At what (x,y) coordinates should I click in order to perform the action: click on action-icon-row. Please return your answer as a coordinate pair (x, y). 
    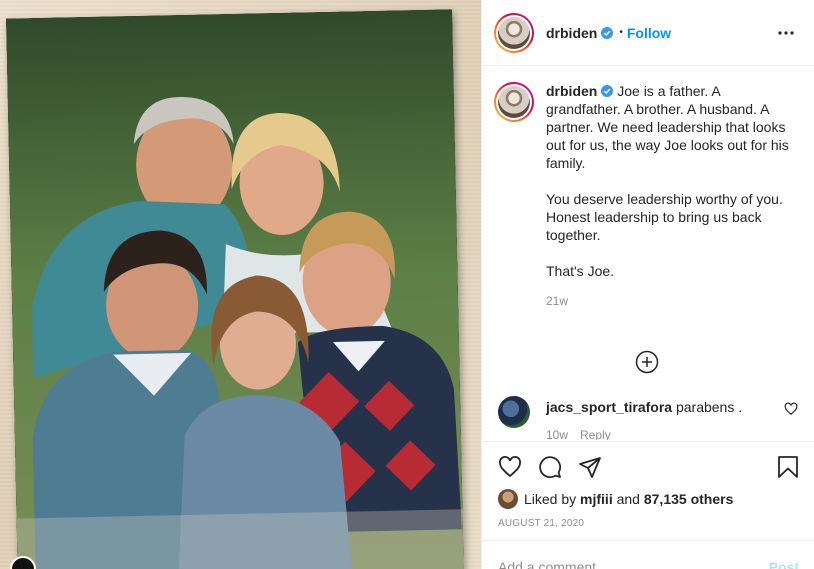
    Looking at the image, I should click on (648, 467).